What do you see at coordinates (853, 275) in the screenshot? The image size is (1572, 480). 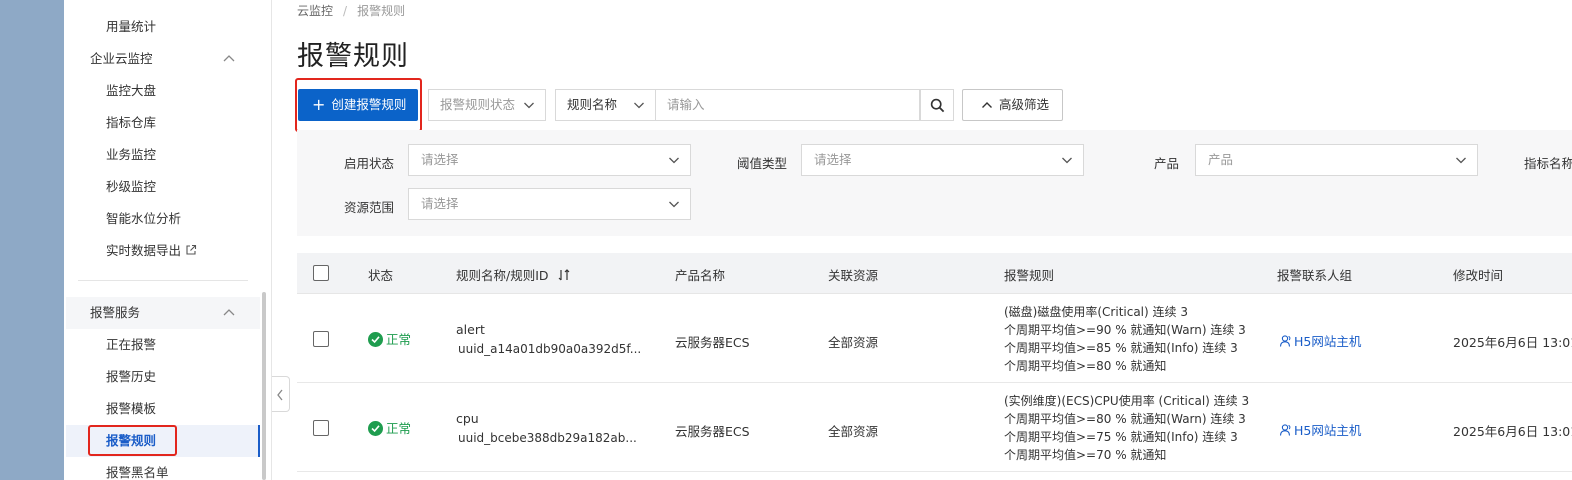 I see `column-header-resource: 关联资源` at bounding box center [853, 275].